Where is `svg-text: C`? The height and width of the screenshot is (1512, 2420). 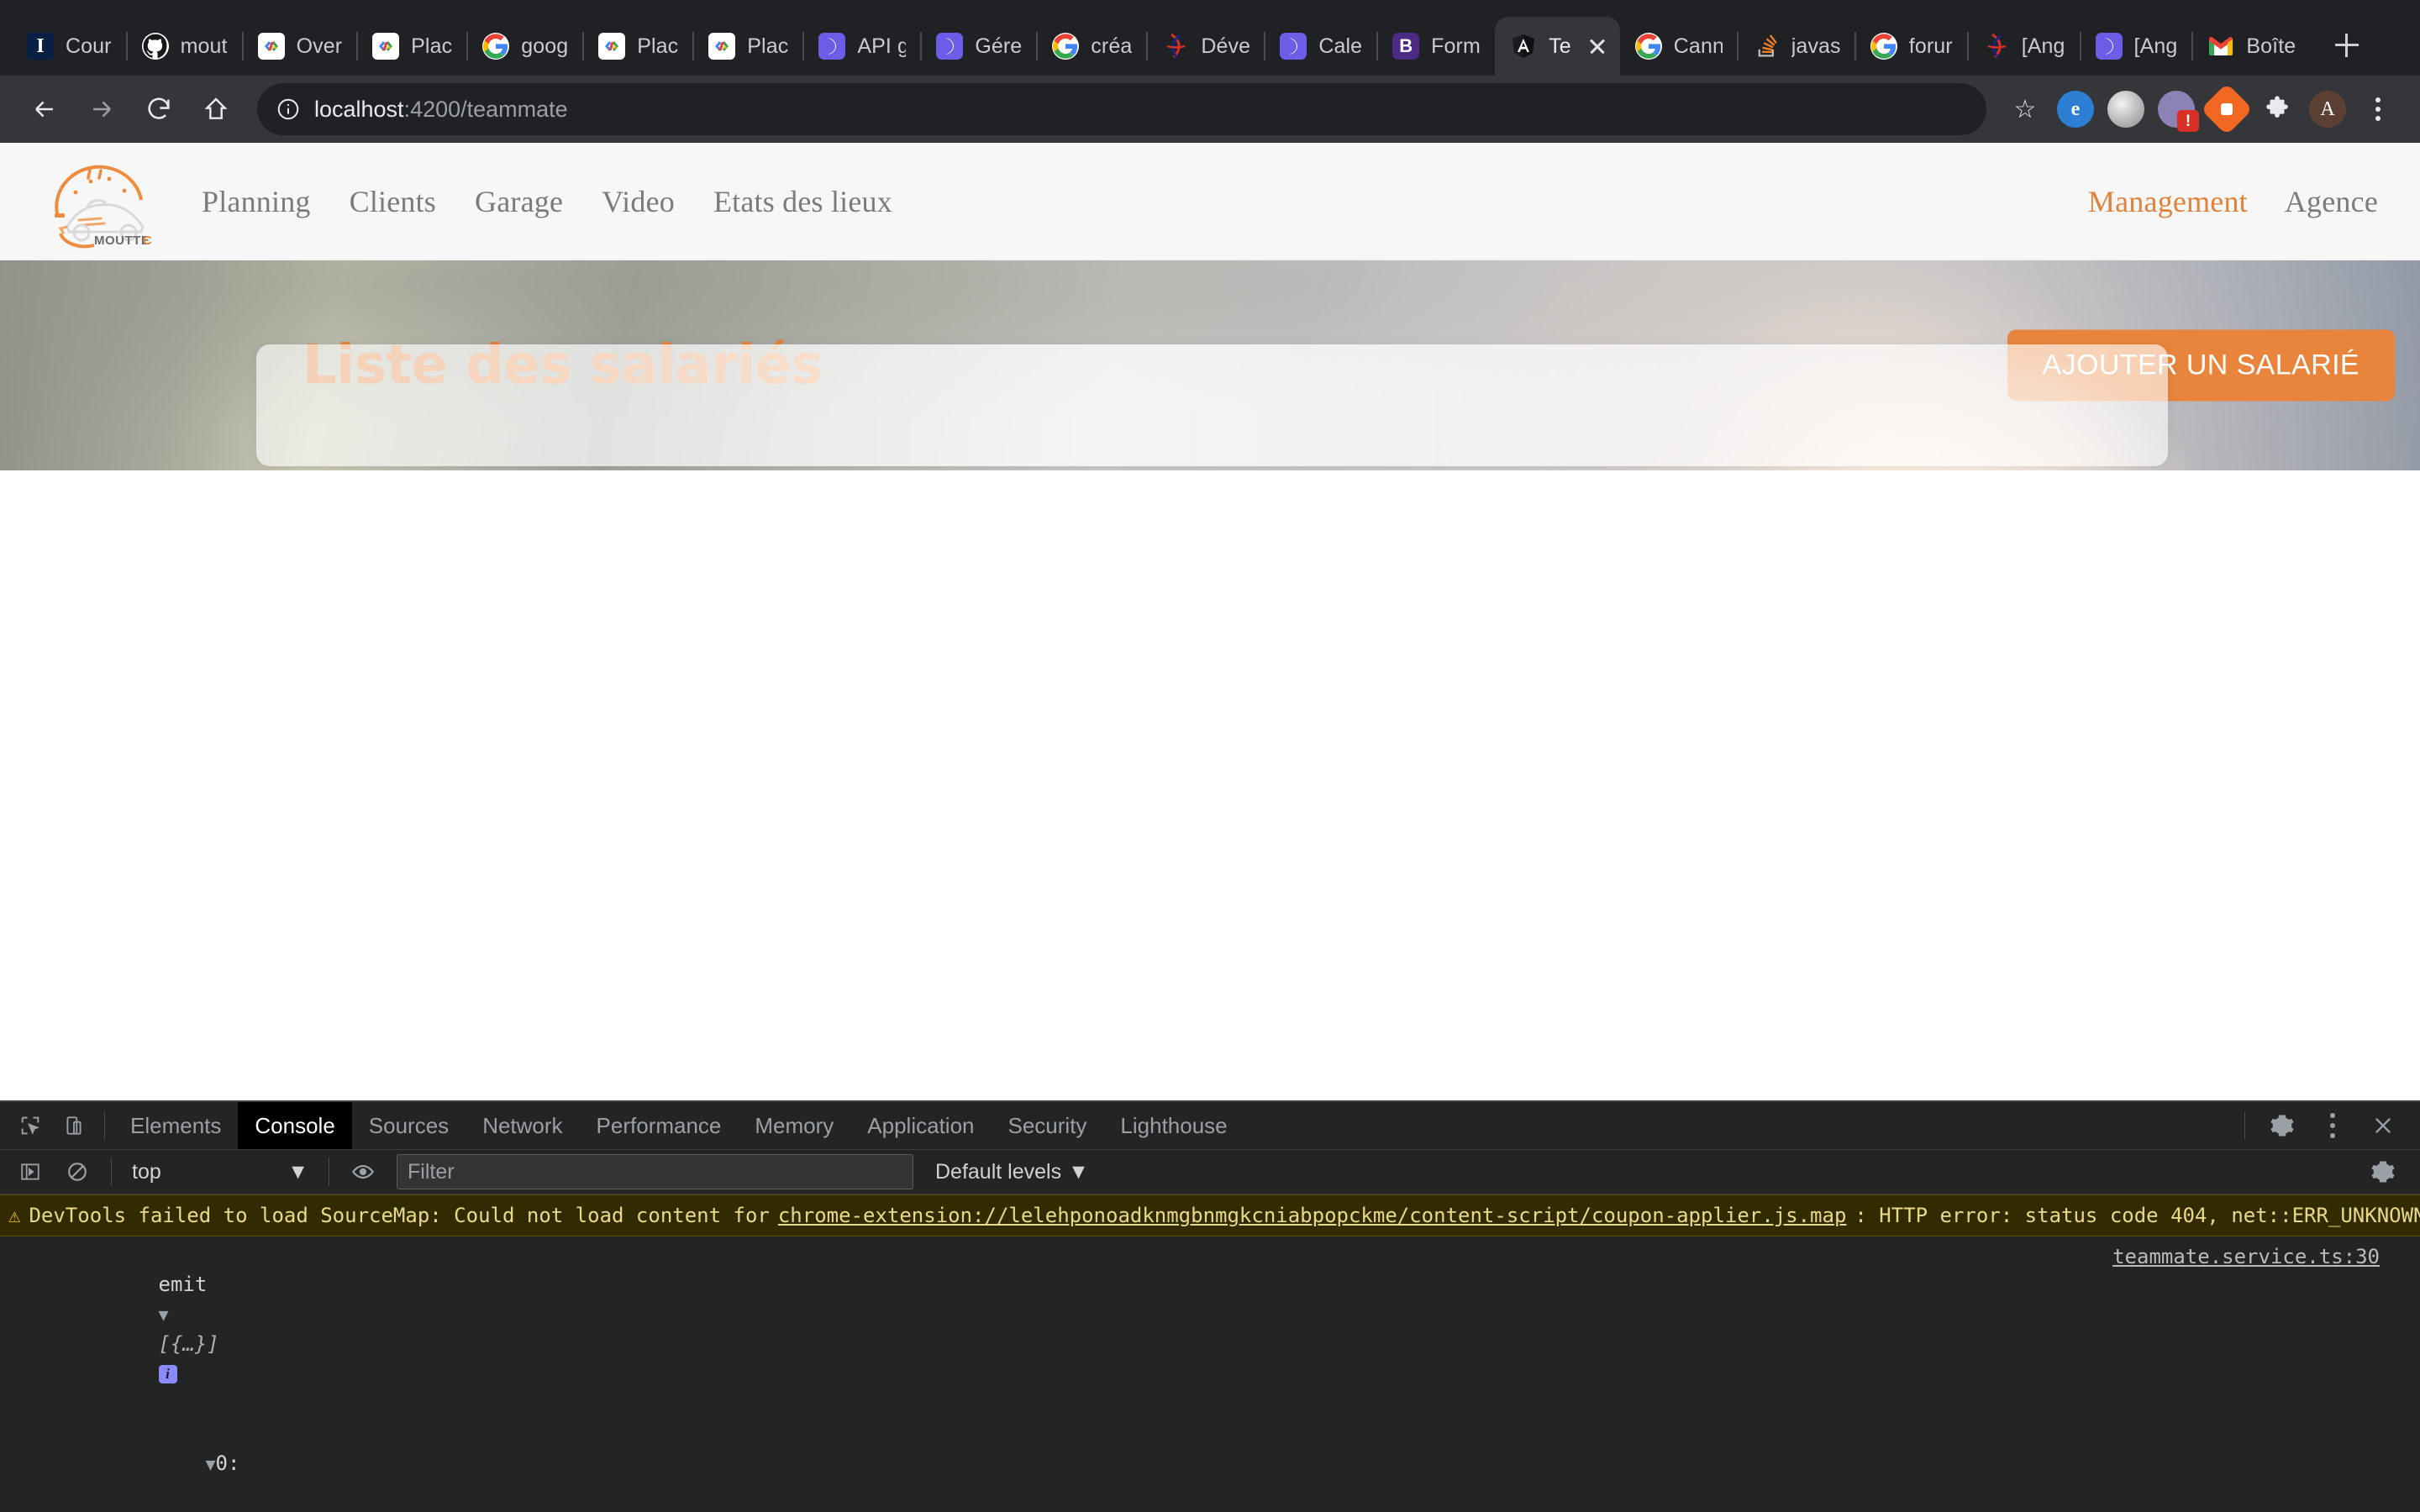 svg-text: C is located at coordinates (147, 241).